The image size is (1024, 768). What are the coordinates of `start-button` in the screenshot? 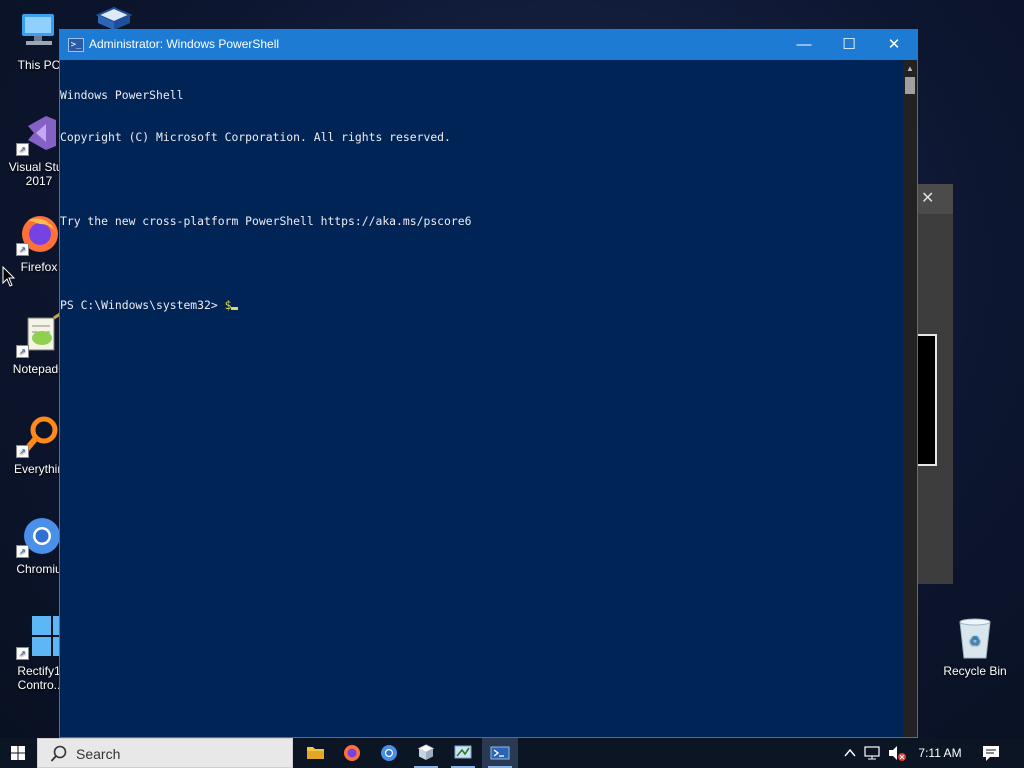 It's located at (18, 753).